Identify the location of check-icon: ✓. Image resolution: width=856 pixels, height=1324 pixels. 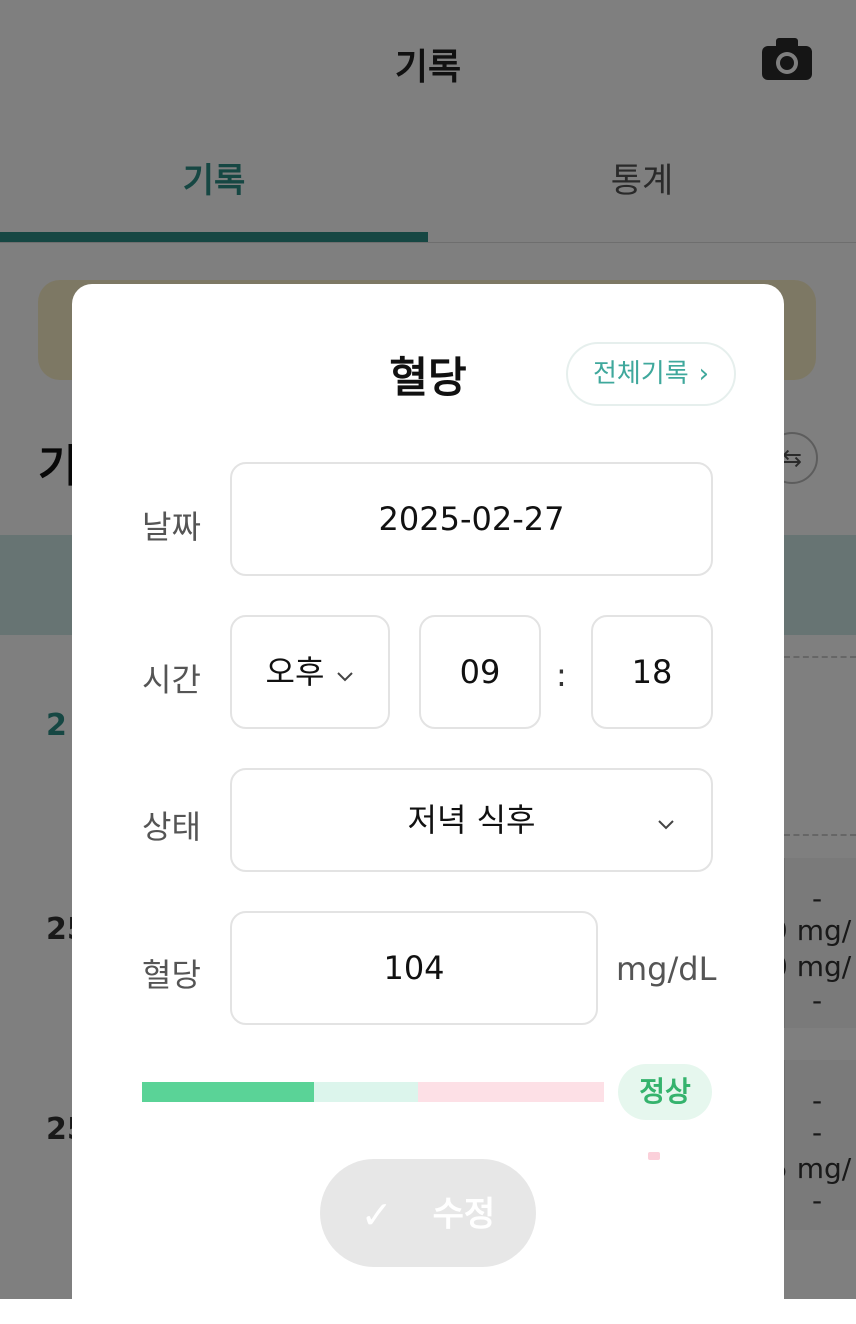
(376, 1214).